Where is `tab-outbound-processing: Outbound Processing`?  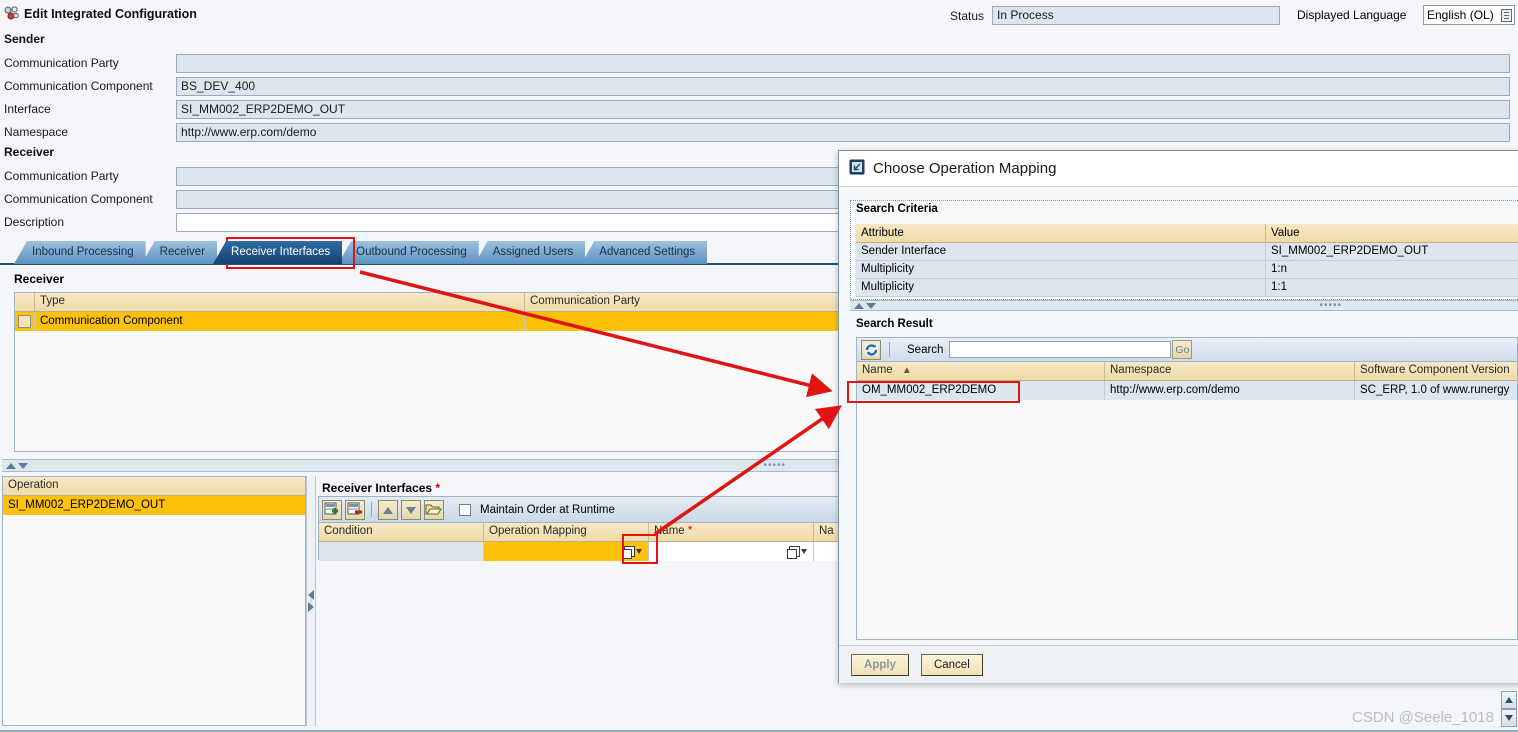 tab-outbound-processing: Outbound Processing is located at coordinates (408, 252).